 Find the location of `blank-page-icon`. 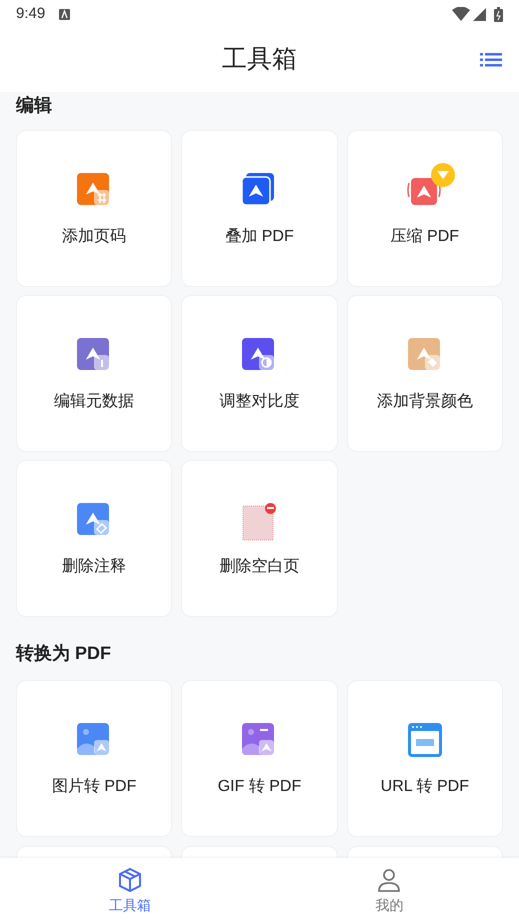

blank-page-icon is located at coordinates (259, 521).